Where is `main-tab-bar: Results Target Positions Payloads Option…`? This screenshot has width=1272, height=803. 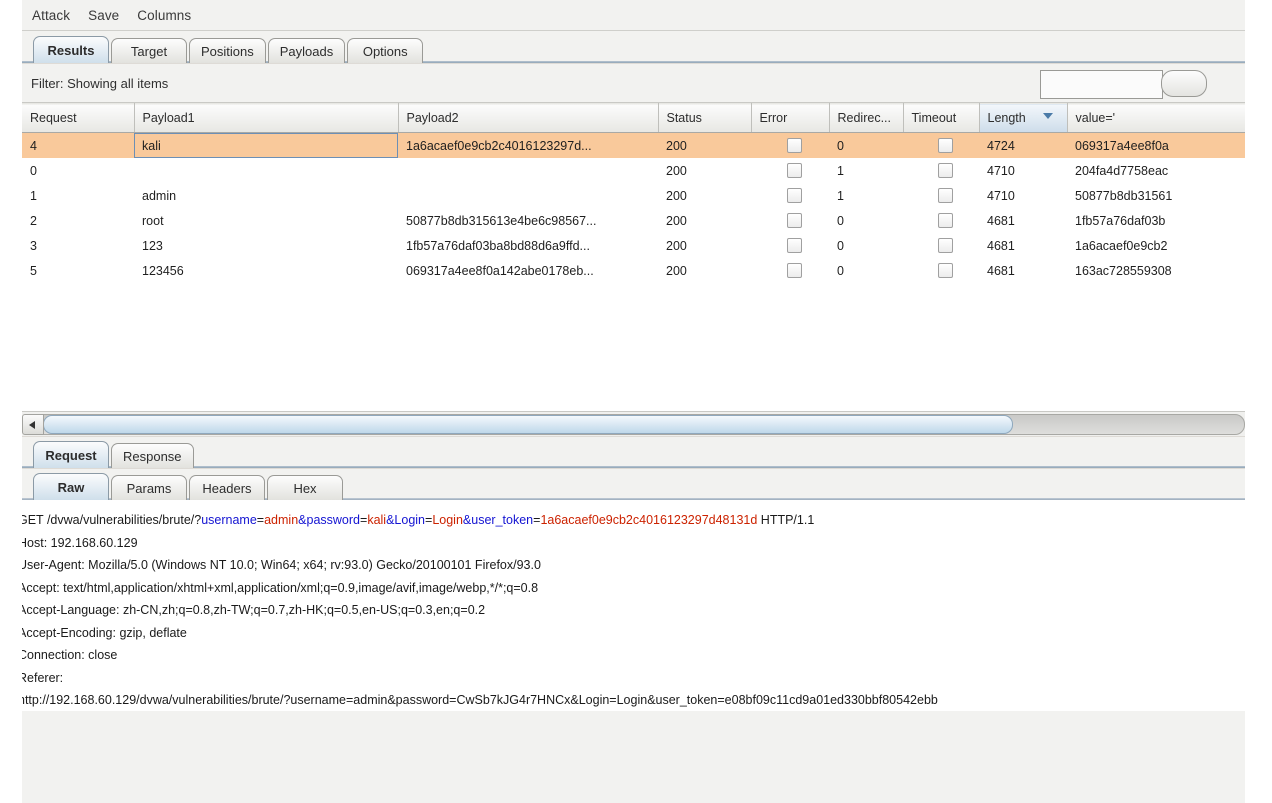
main-tab-bar: Results Target Positions Payloads Option… is located at coordinates (633, 47).